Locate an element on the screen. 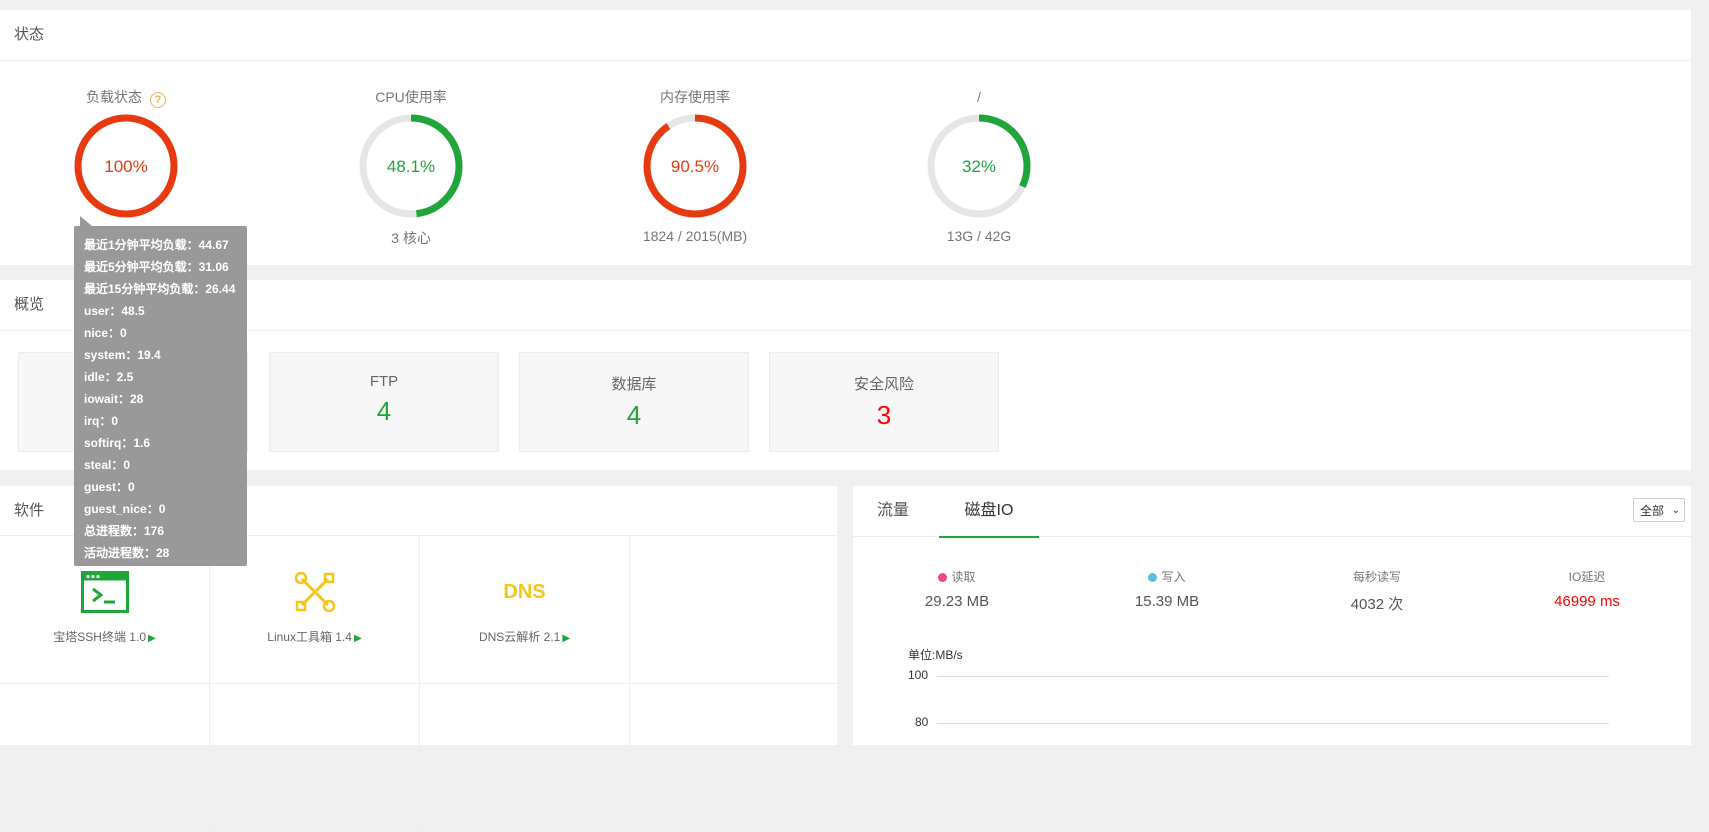 This screenshot has width=1709, height=832. memory-ring: 90.5% is located at coordinates (695, 166).